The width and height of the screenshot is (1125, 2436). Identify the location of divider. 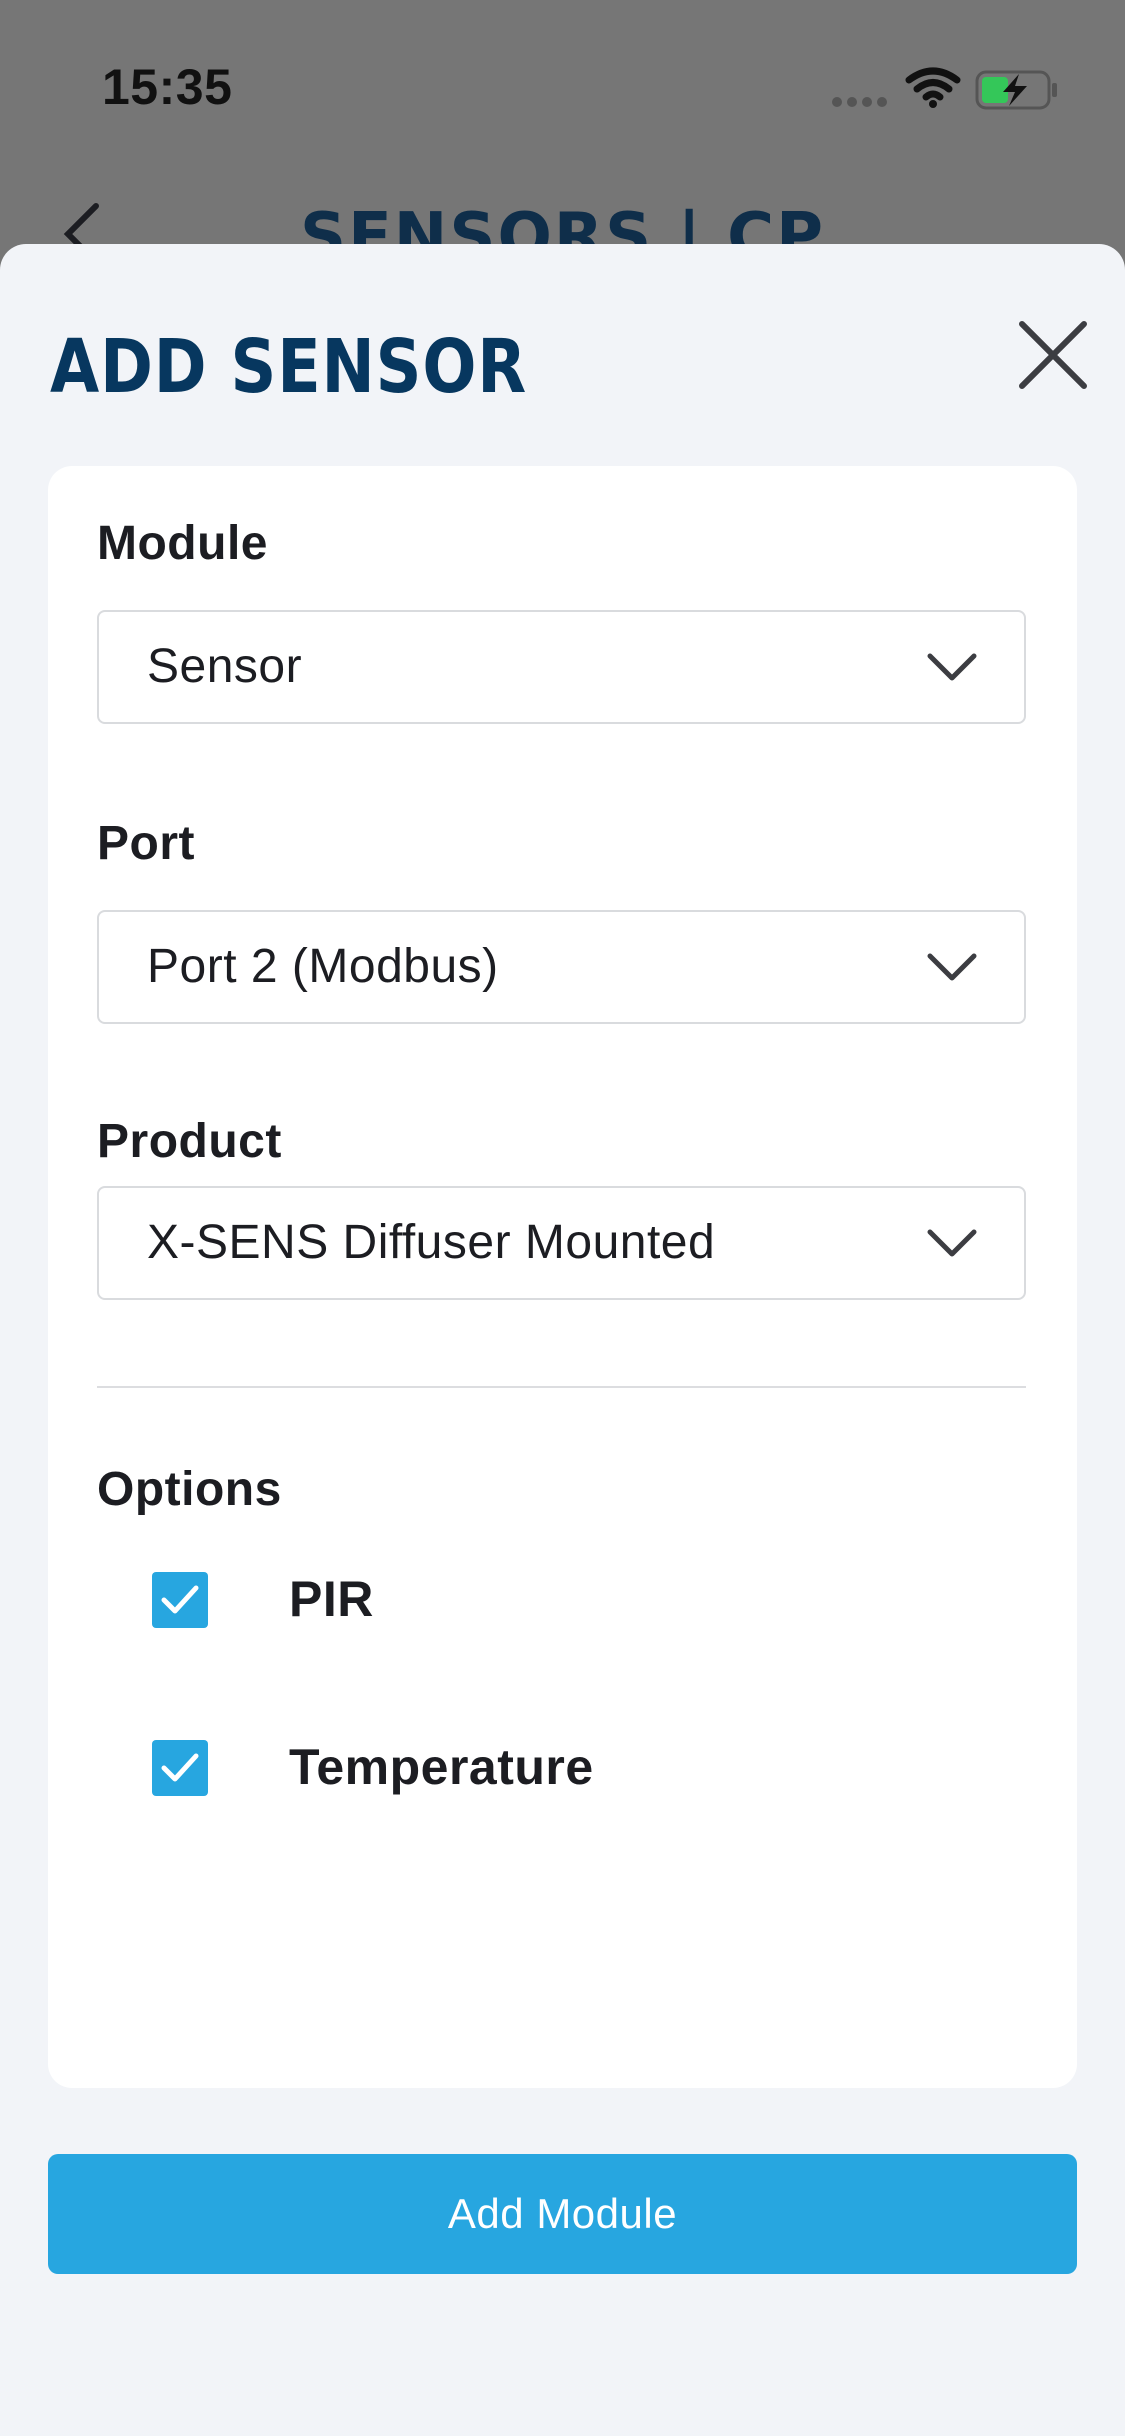
(561, 1387).